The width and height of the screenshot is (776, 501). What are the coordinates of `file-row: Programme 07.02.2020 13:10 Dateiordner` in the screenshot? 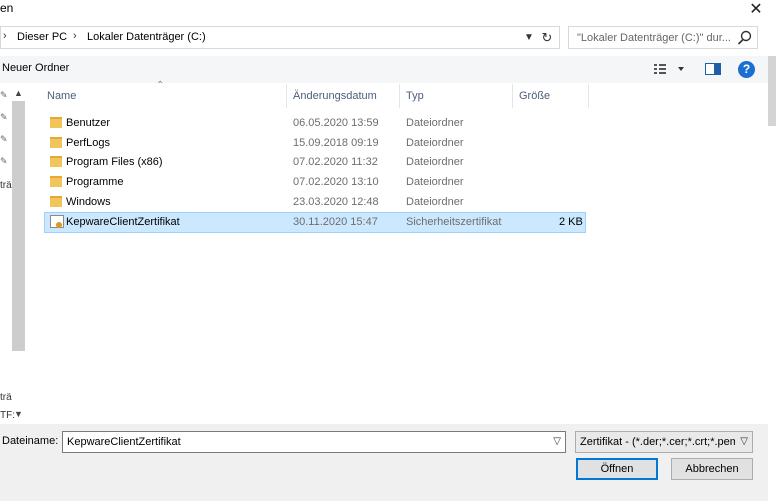 It's located at (314, 182).